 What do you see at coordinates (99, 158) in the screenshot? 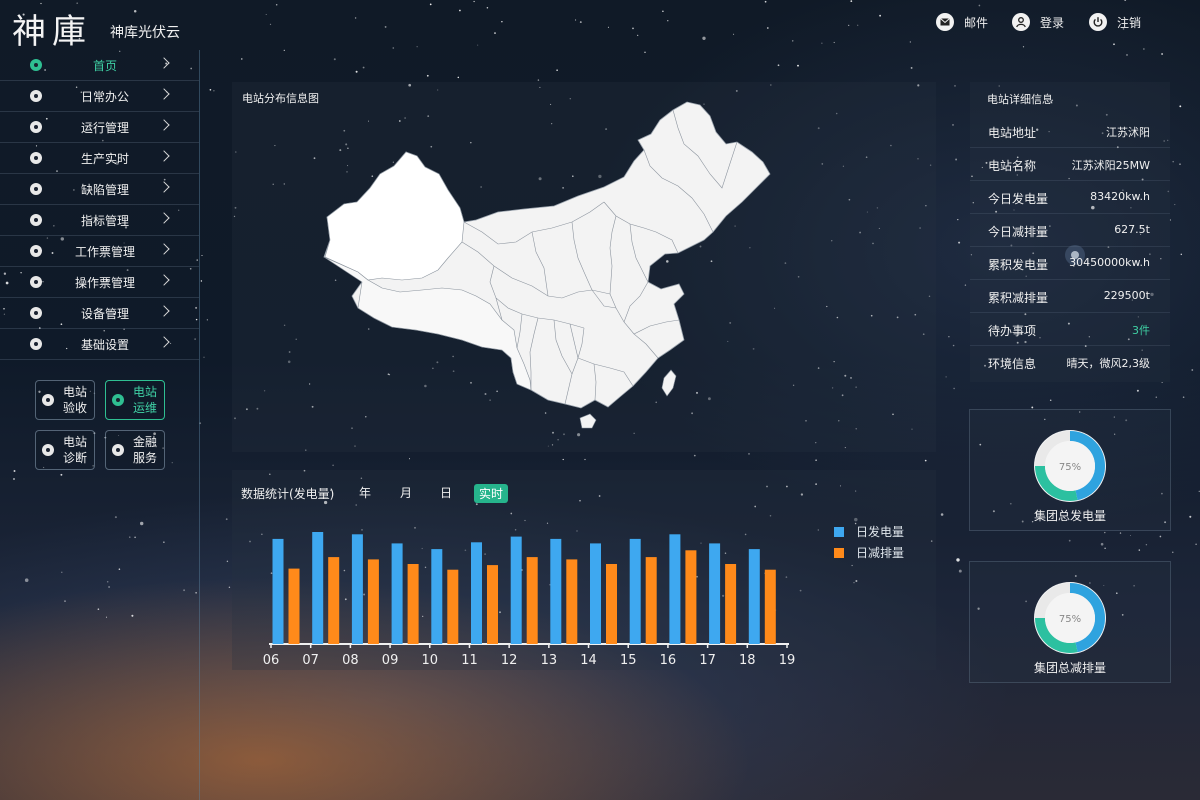
I see `sidebar-item-production-realtime: 生产实时` at bounding box center [99, 158].